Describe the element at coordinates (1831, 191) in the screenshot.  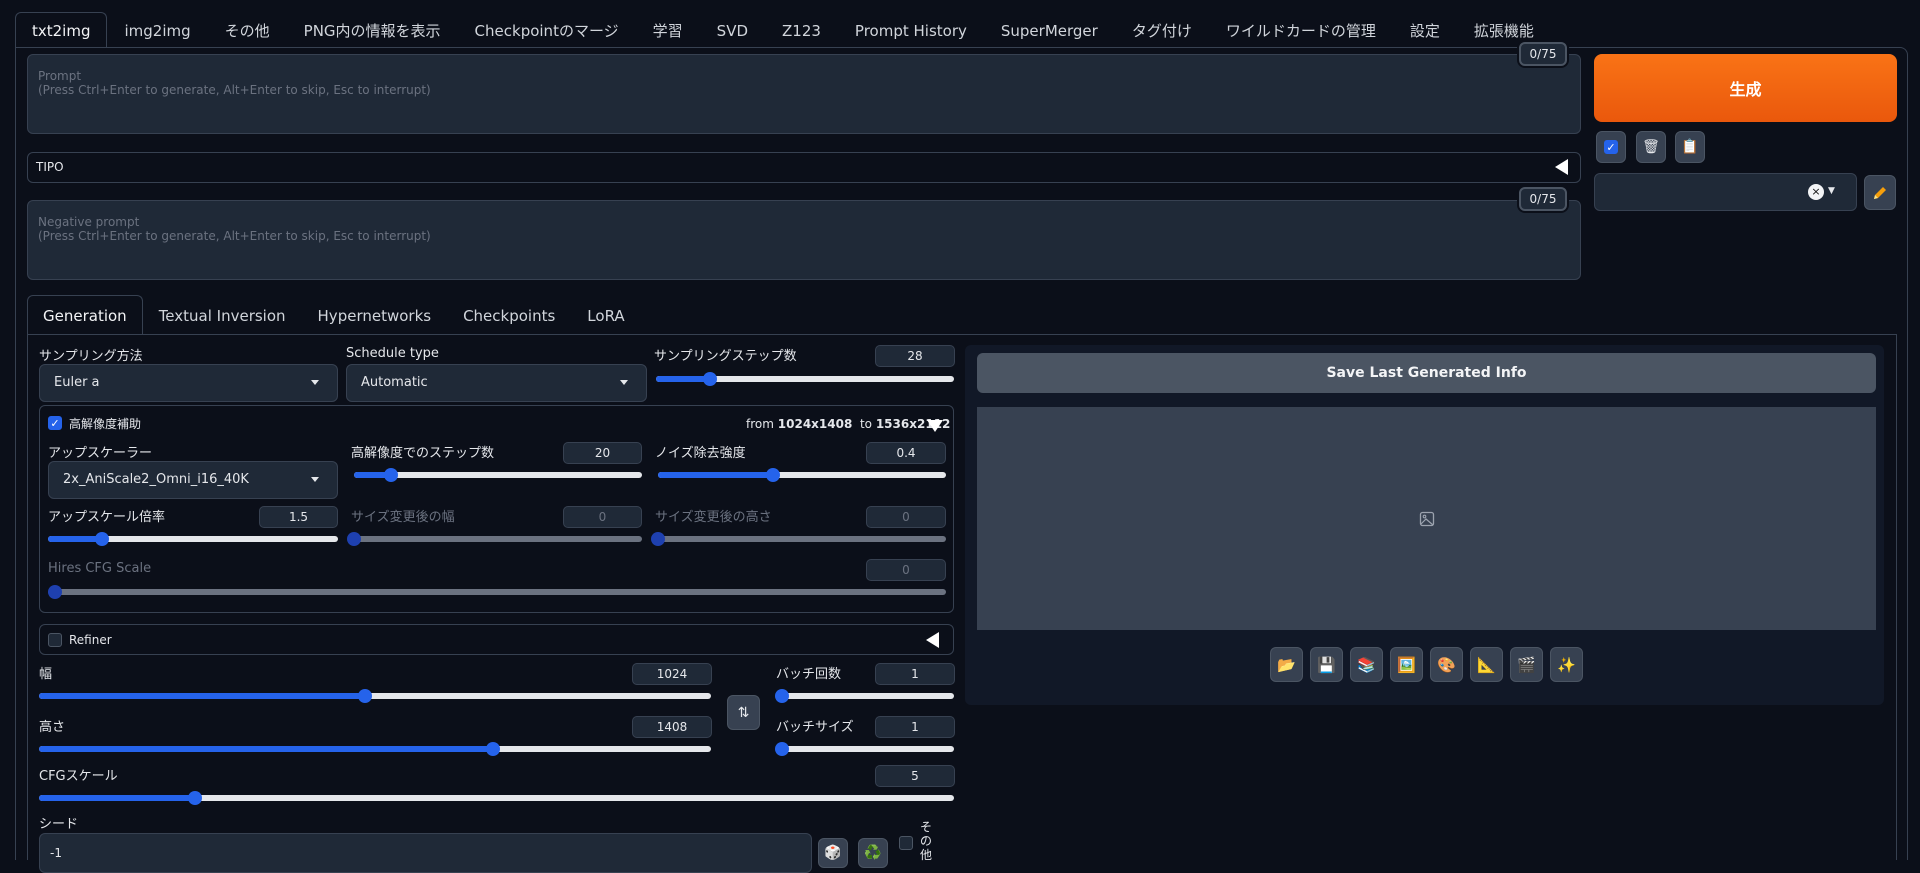
I see `chevron-down-icon: ▼` at that location.